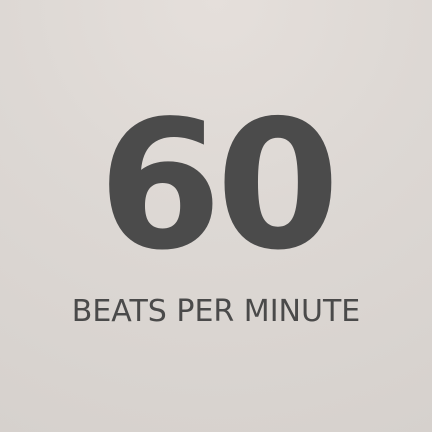 This screenshot has height=432, width=432. I want to click on bpm-label: BEATS PER MINUTE, so click(216, 311).